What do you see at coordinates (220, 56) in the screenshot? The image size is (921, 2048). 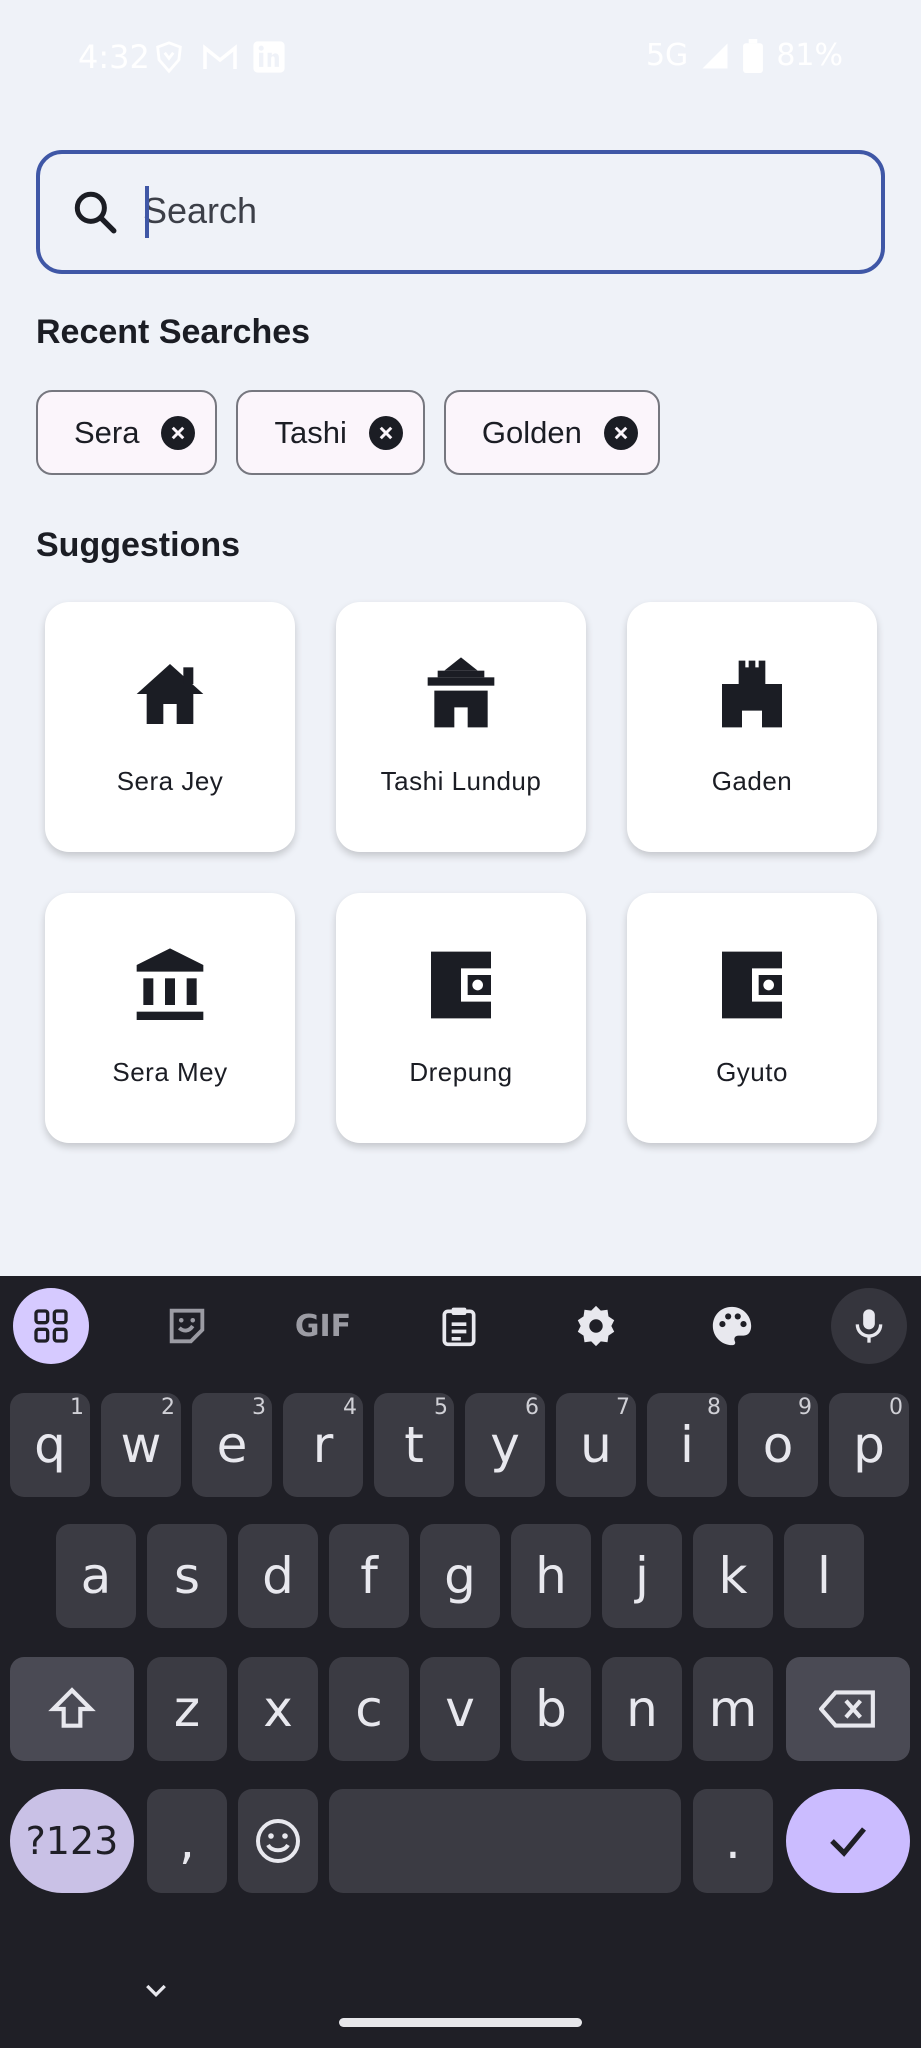 I see `gmail-icon` at bounding box center [220, 56].